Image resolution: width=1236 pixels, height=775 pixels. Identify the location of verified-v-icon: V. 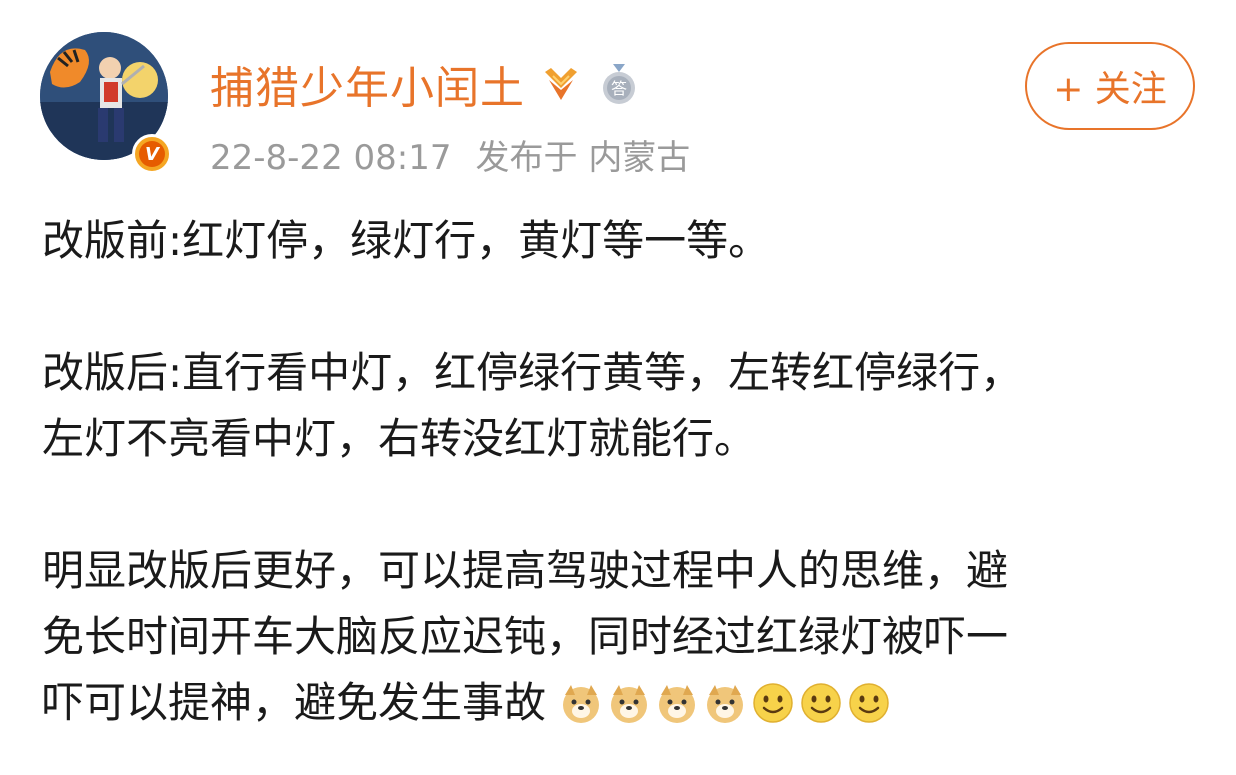
(152, 154).